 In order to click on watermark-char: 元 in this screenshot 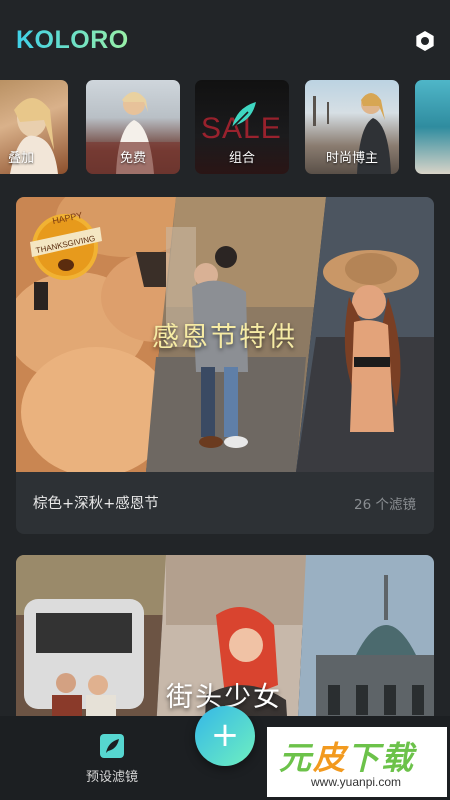, I will do `click(296, 758)`.